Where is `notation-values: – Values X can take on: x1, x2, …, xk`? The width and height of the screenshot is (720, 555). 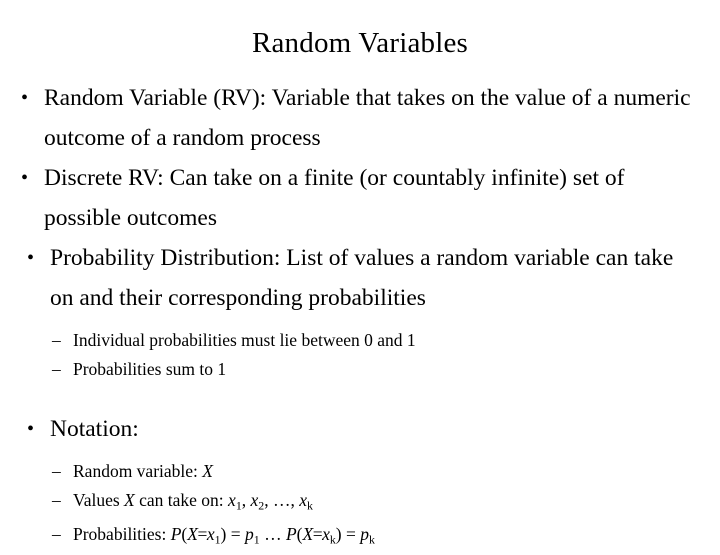
notation-values: – Values X can take on: x1, x2, …, xk is located at coordinates (360, 503).